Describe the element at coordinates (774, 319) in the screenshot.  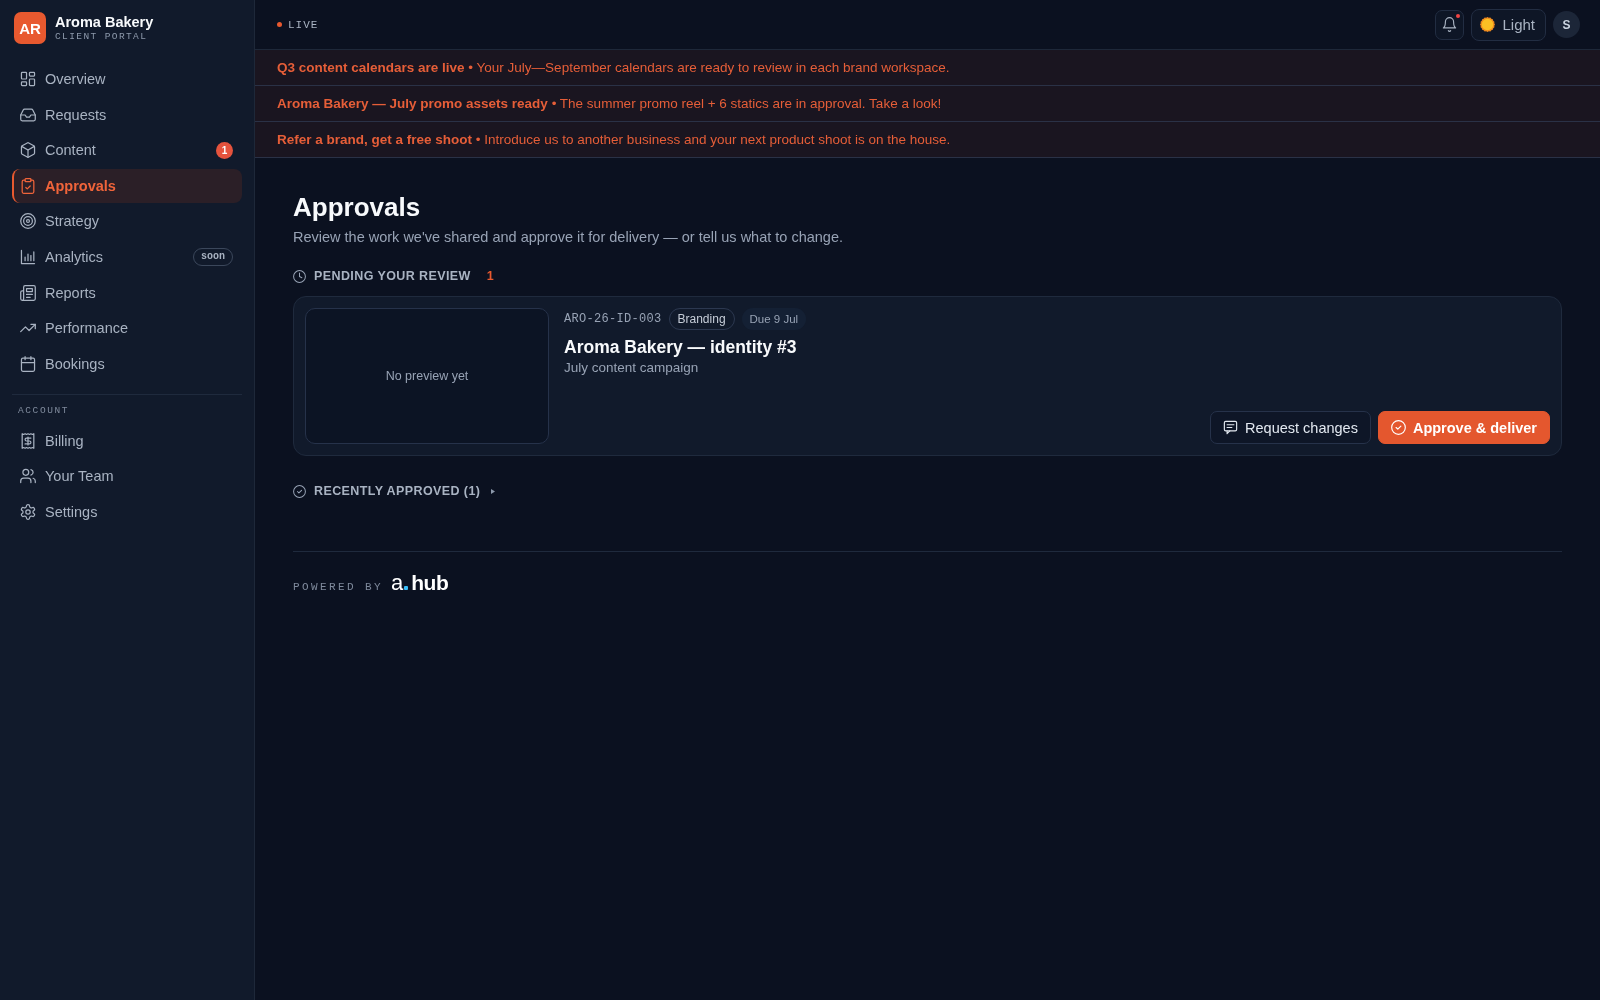
I see `due-date-tag: Due 9 Jul` at that location.